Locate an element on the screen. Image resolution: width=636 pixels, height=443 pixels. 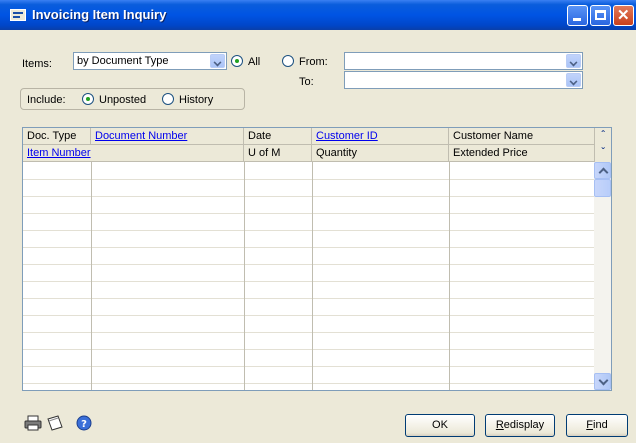
minimize-icon is located at coordinates (577, 19).